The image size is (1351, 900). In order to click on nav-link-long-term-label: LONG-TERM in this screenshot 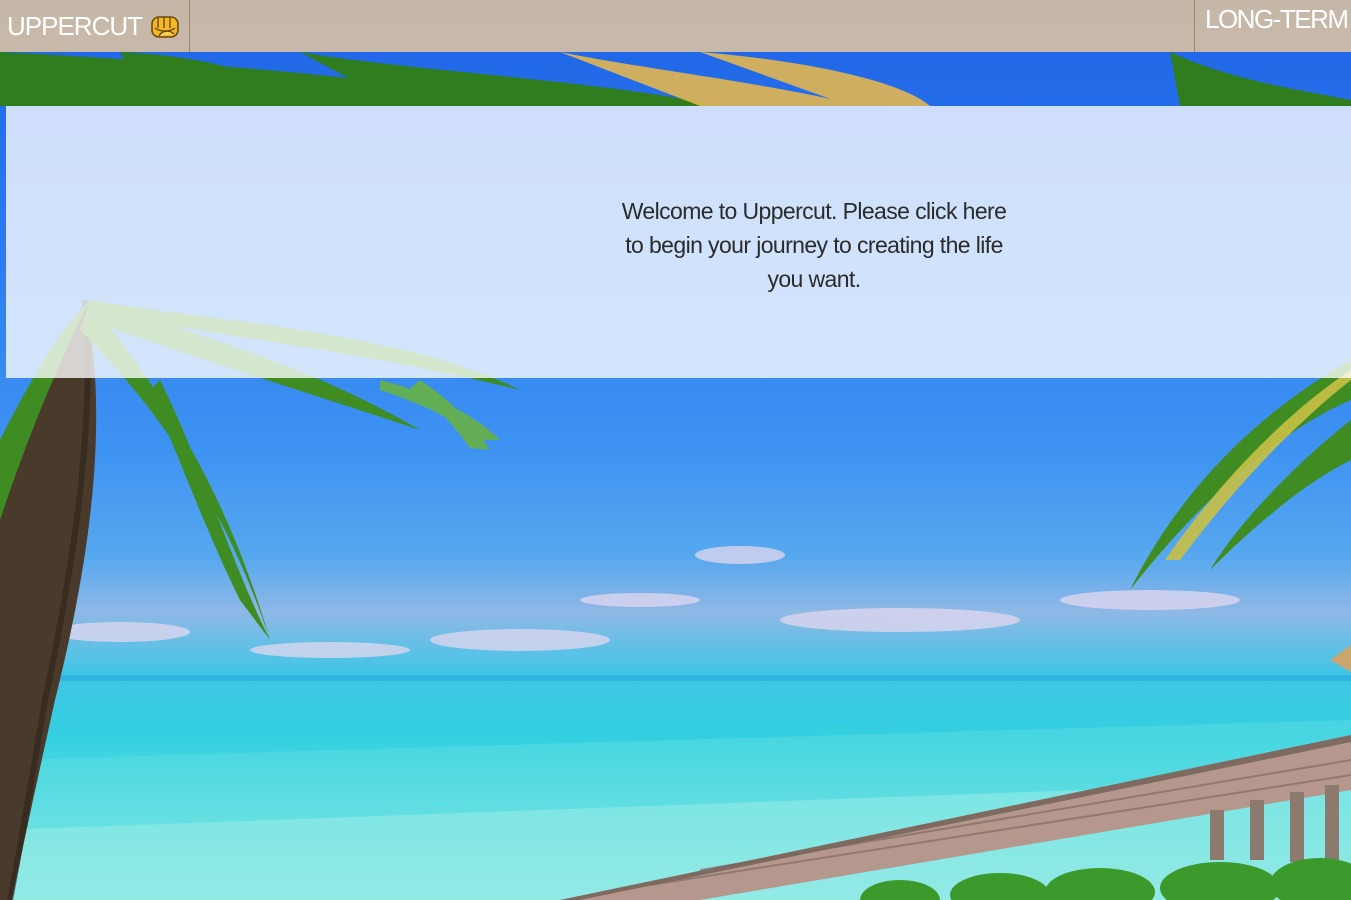, I will do `click(1277, 19)`.